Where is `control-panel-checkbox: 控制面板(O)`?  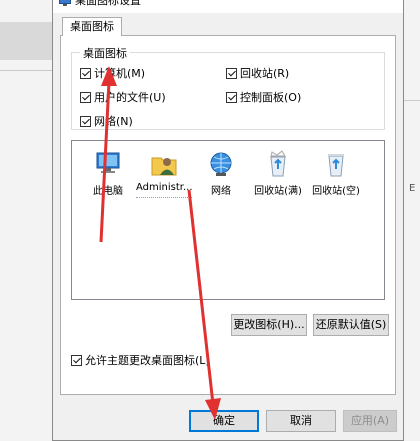 control-panel-checkbox: 控制面板(O) is located at coordinates (263, 97).